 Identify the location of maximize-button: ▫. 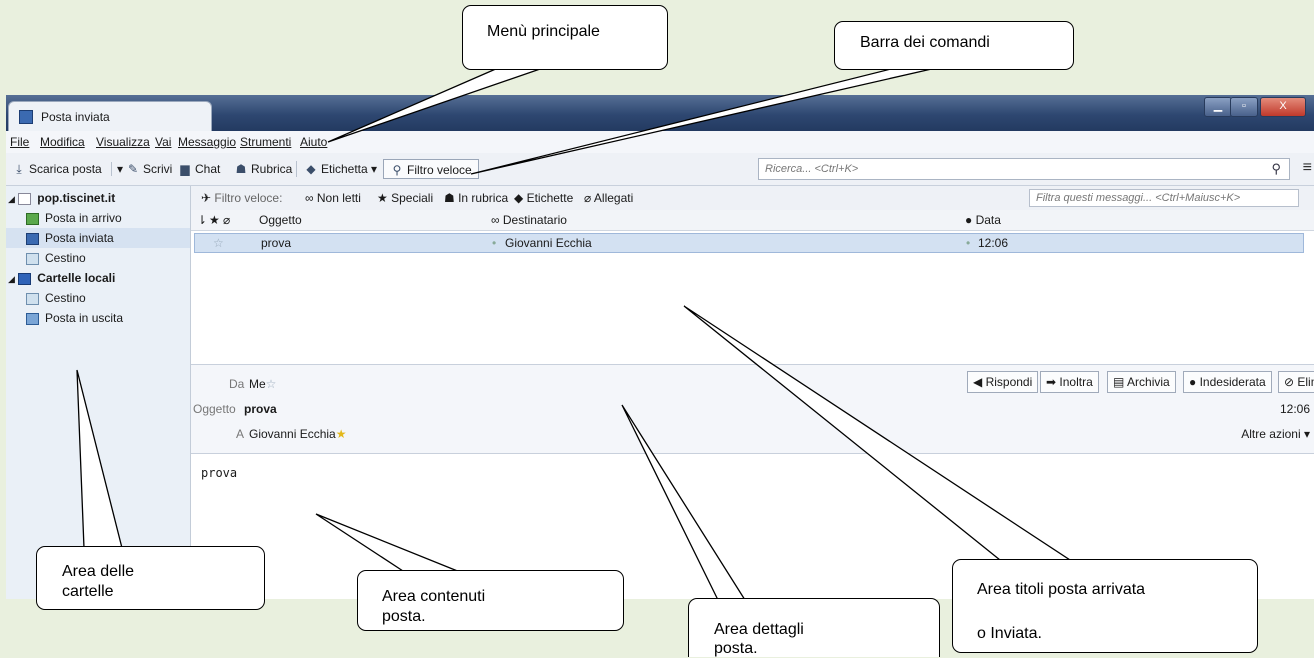
(1244, 107).